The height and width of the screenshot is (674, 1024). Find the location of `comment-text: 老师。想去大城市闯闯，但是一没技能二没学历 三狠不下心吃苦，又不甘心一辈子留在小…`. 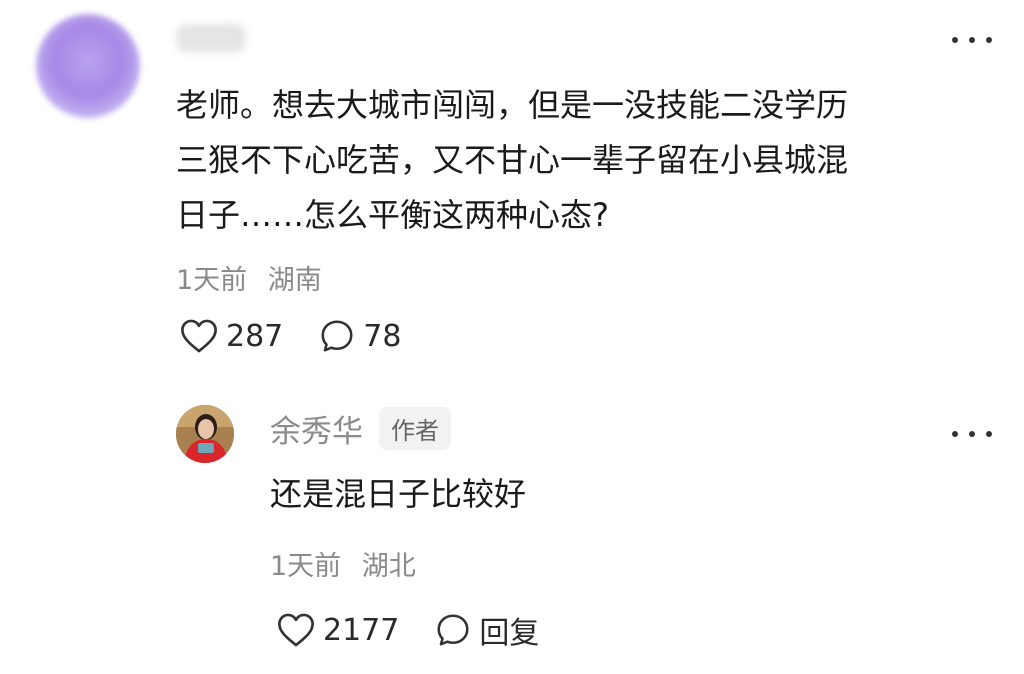

comment-text: 老师。想去大城市闯闯，但是一没技能二没学历 三狠不下心吃苦，又不甘心一辈子留在小… is located at coordinates (512, 160).